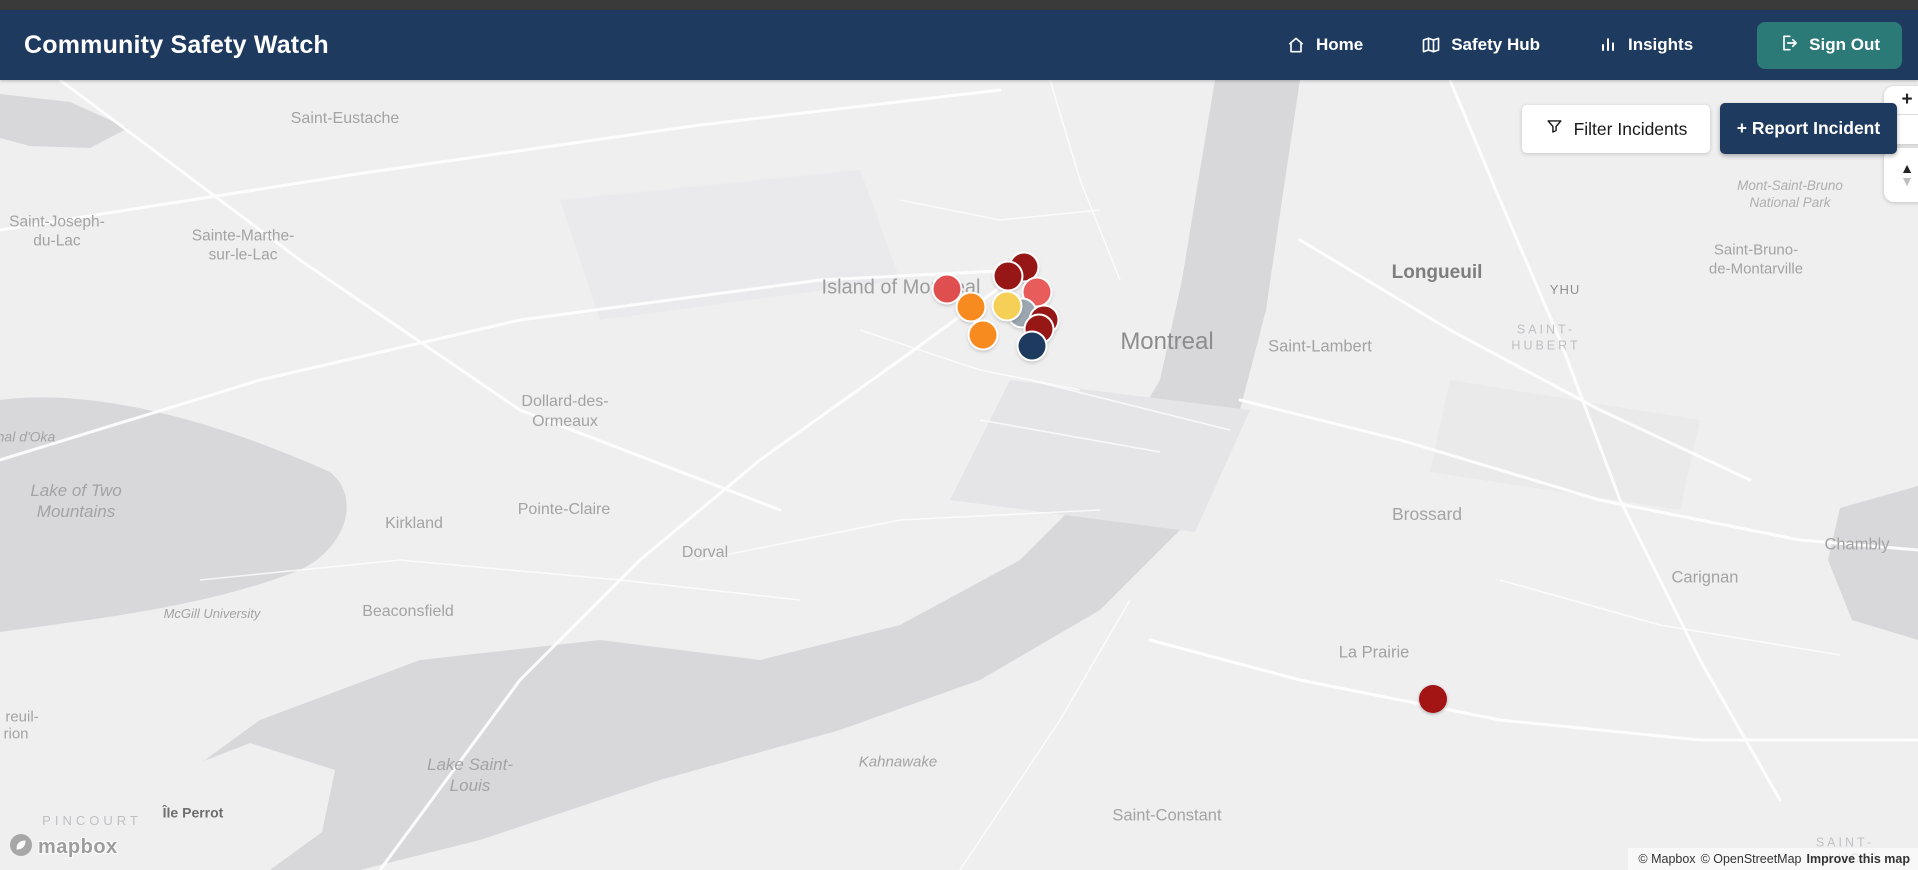  I want to click on map-pitch-control: ▲ ▼, so click(1901, 175).